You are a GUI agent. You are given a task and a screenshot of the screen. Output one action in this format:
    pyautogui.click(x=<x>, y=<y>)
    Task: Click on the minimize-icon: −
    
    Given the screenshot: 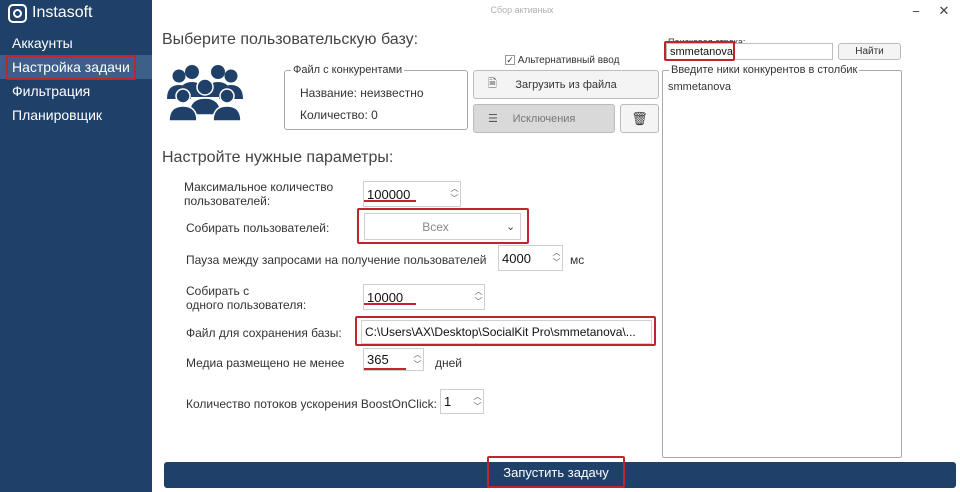 What is the action you would take?
    pyautogui.click(x=916, y=11)
    